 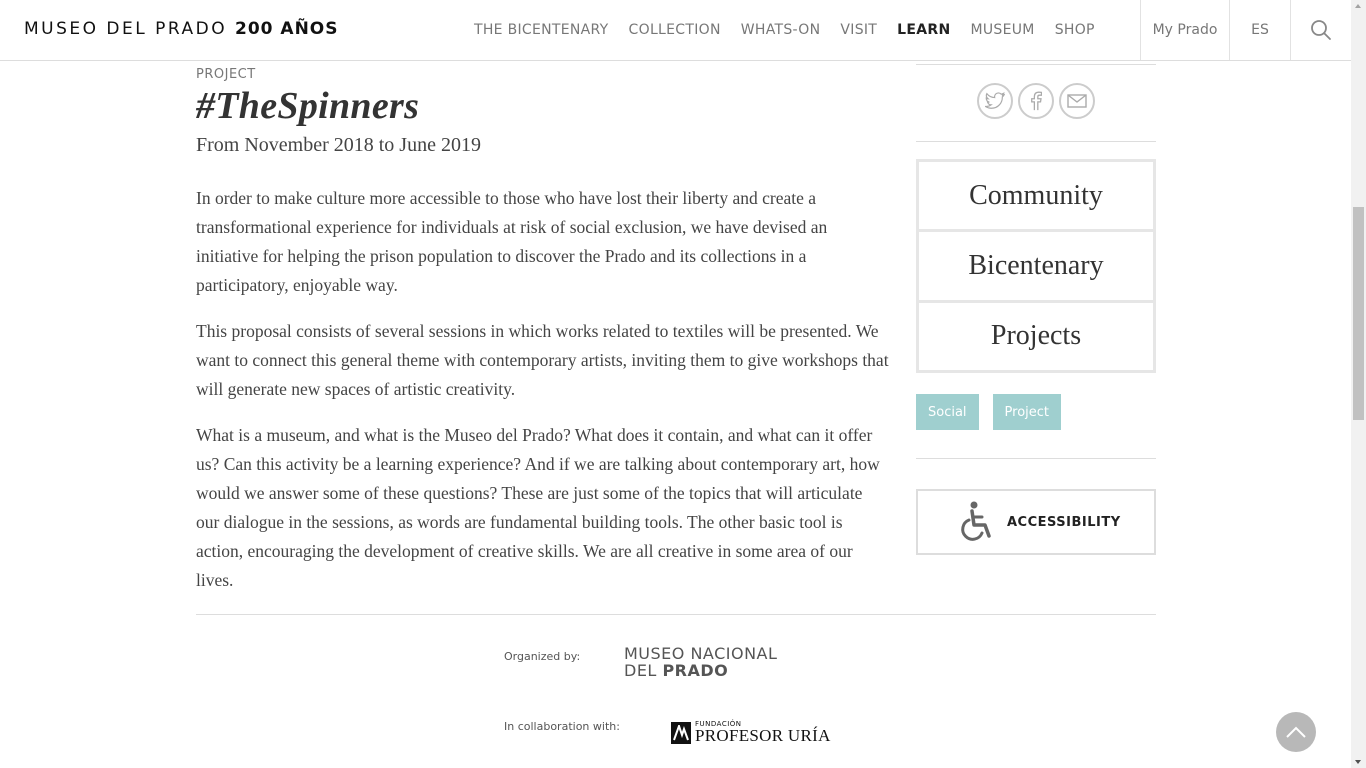 What do you see at coordinates (1358, 762) in the screenshot?
I see `scroll-down-arrow-icon` at bounding box center [1358, 762].